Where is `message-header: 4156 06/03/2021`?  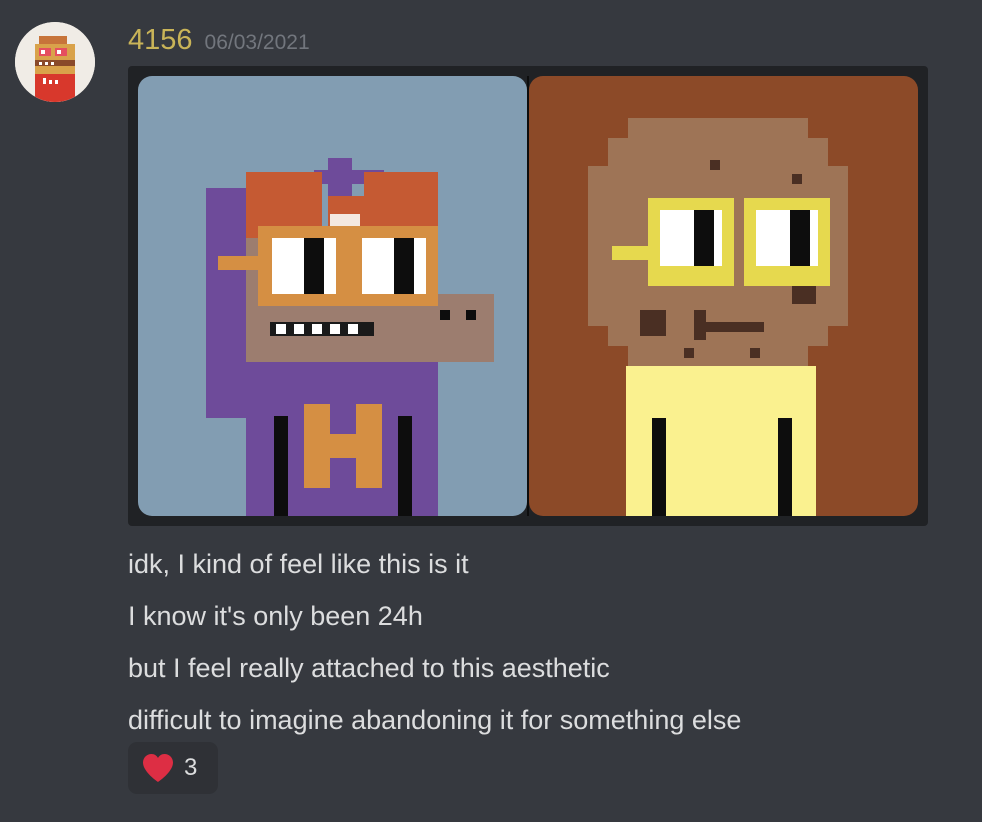
message-header: 4156 06/03/2021 is located at coordinates (219, 40).